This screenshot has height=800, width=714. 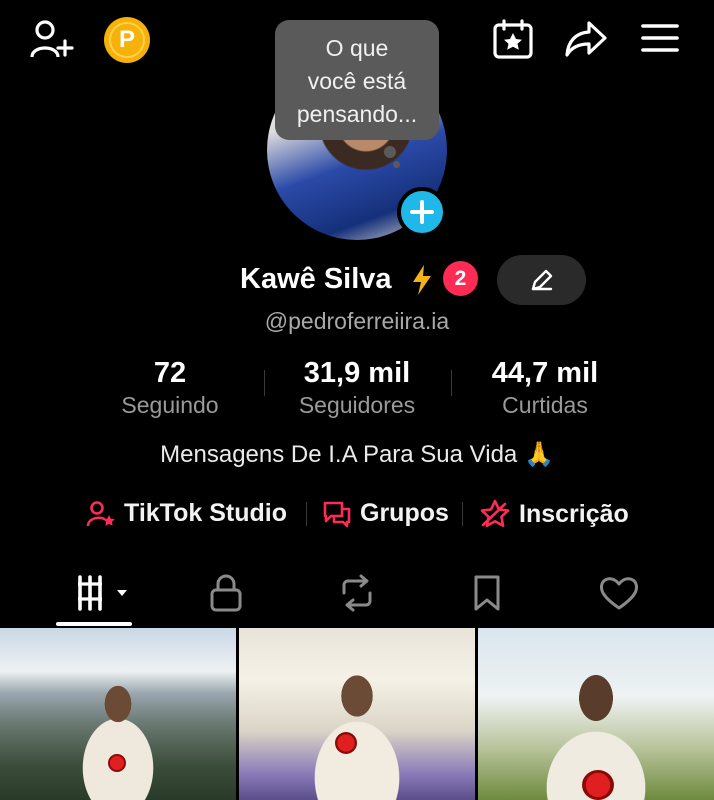 What do you see at coordinates (100, 513) in the screenshot?
I see `user-star-icon` at bounding box center [100, 513].